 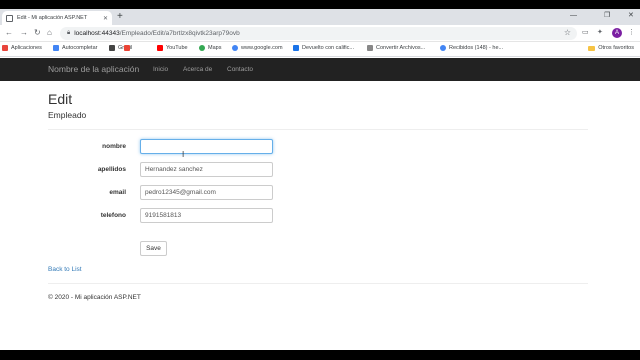 What do you see at coordinates (206, 192) in the screenshot?
I see `email-input` at bounding box center [206, 192].